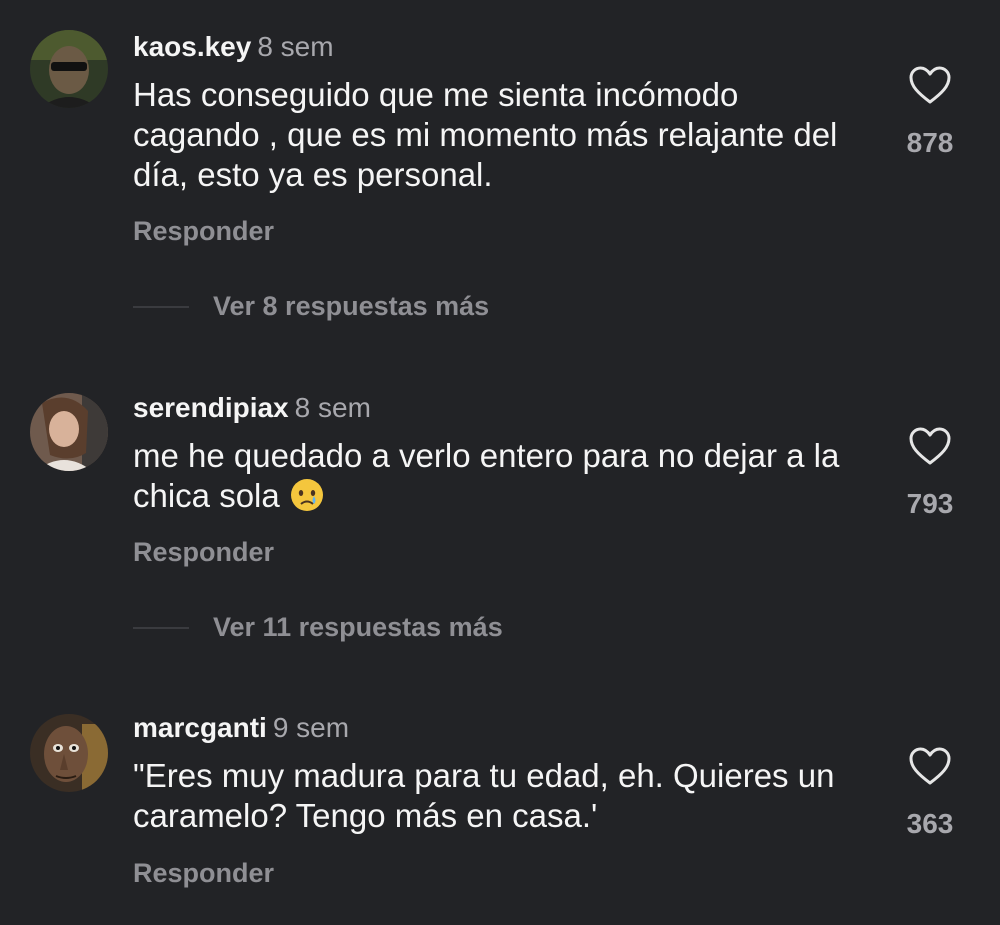 The width and height of the screenshot is (1000, 925). I want to click on like-count: 363, so click(930, 823).